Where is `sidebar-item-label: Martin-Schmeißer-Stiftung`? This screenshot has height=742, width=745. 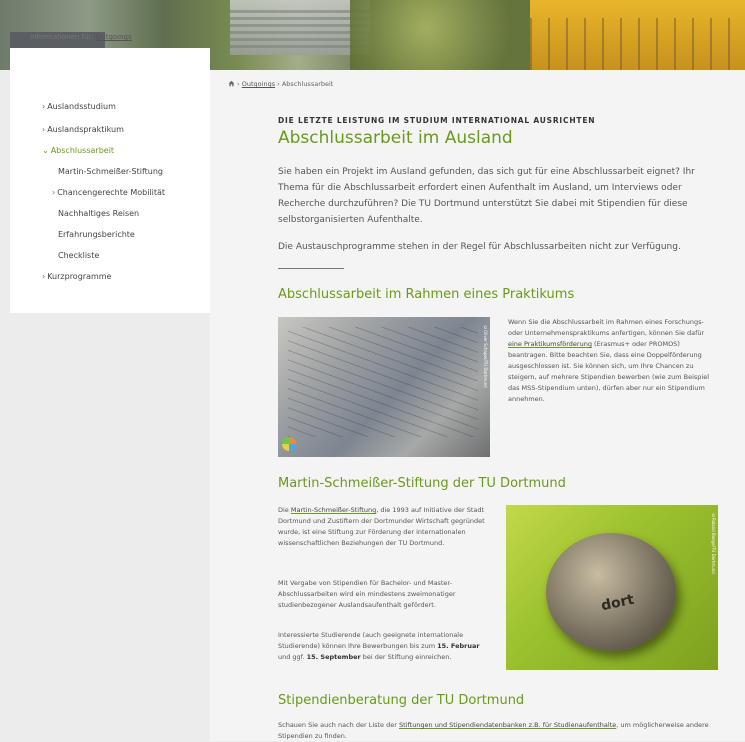 sidebar-item-label: Martin-Schmeißer-Stiftung is located at coordinates (110, 171).